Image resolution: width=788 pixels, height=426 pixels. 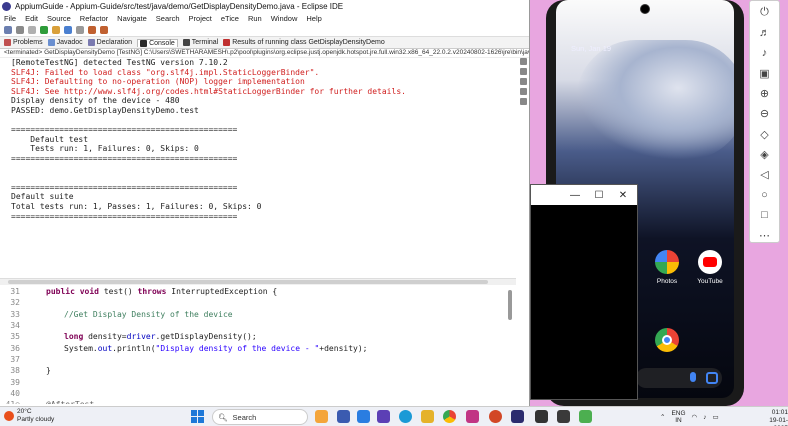 What do you see at coordinates (224, 292) in the screenshot?
I see `code-token: InterruptedException {` at bounding box center [224, 292].